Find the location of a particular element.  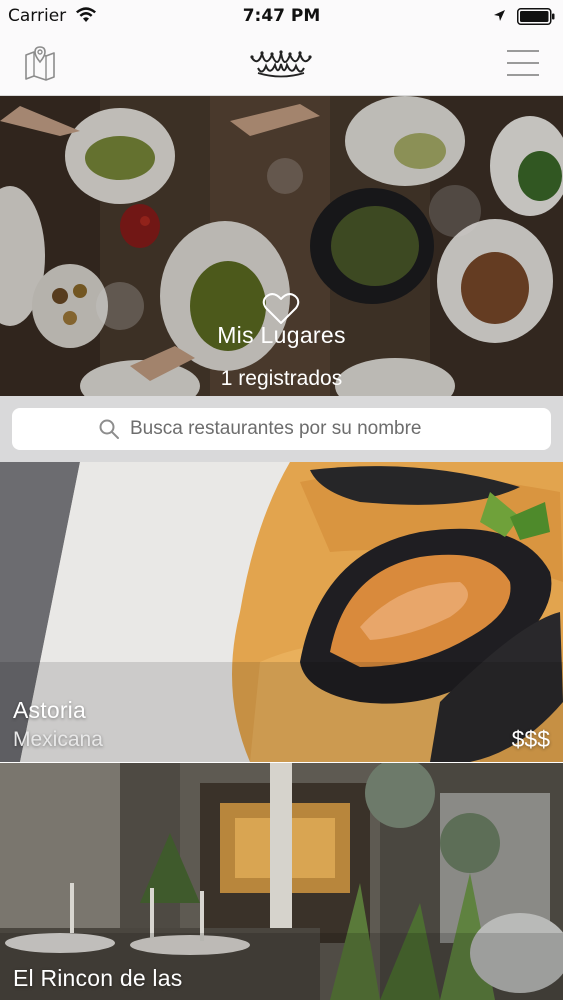

hamburger-menu-icon is located at coordinates (522, 63).